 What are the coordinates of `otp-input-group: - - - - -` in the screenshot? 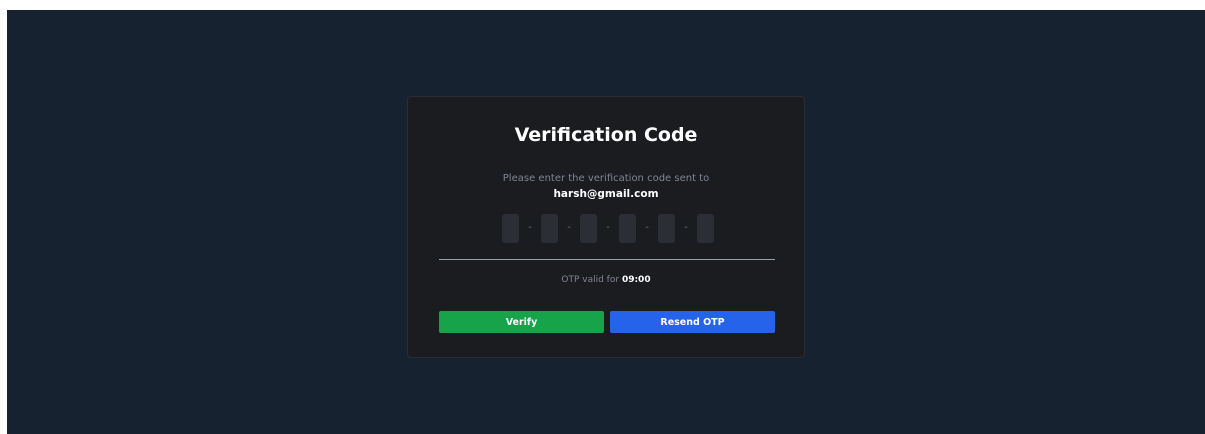 It's located at (608, 228).